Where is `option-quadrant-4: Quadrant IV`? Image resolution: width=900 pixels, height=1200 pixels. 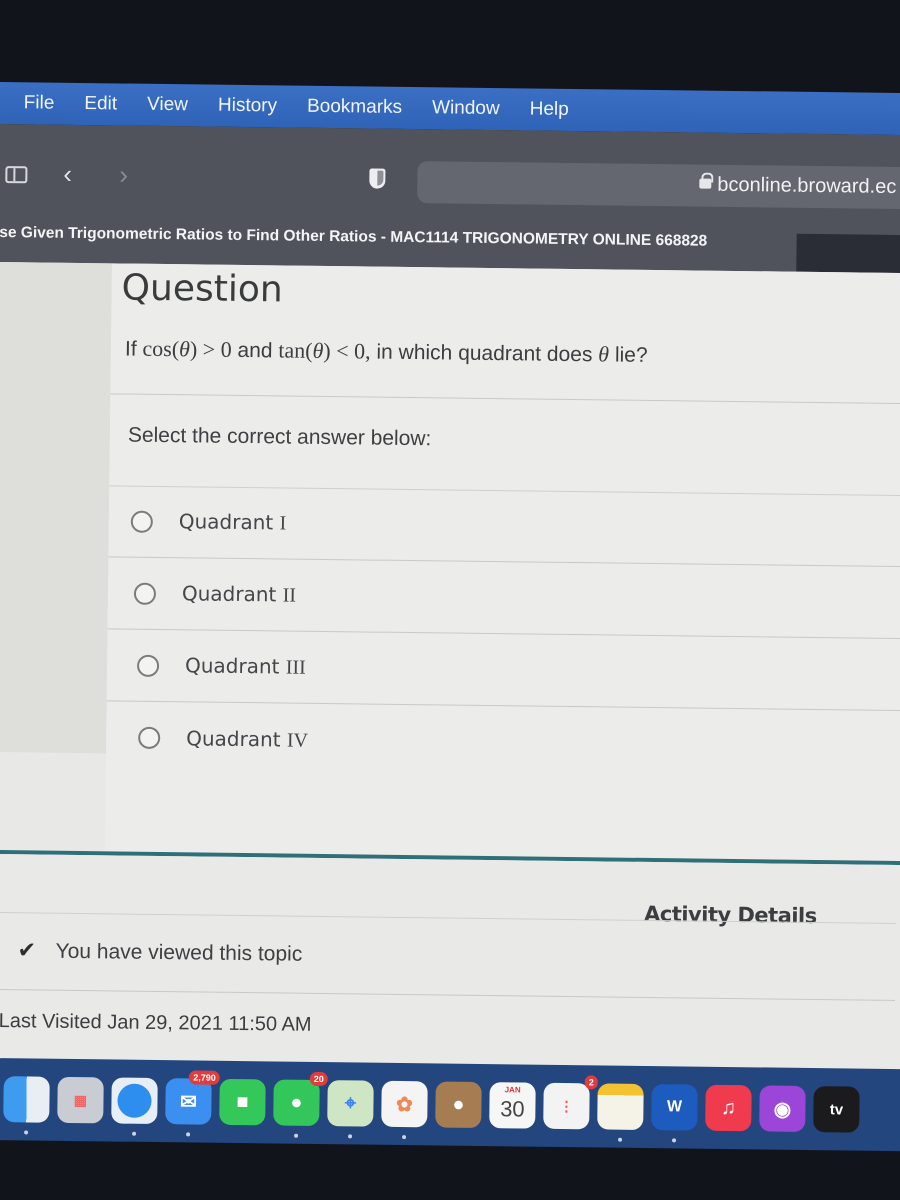 option-quadrant-4: Quadrant IV is located at coordinates (503, 742).